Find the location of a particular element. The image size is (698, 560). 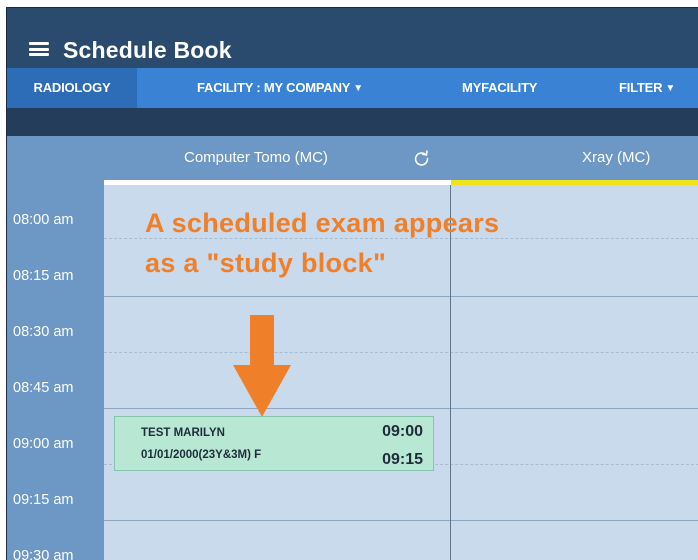

nav-item-myfacility: MYFACILITY is located at coordinates (499, 88).